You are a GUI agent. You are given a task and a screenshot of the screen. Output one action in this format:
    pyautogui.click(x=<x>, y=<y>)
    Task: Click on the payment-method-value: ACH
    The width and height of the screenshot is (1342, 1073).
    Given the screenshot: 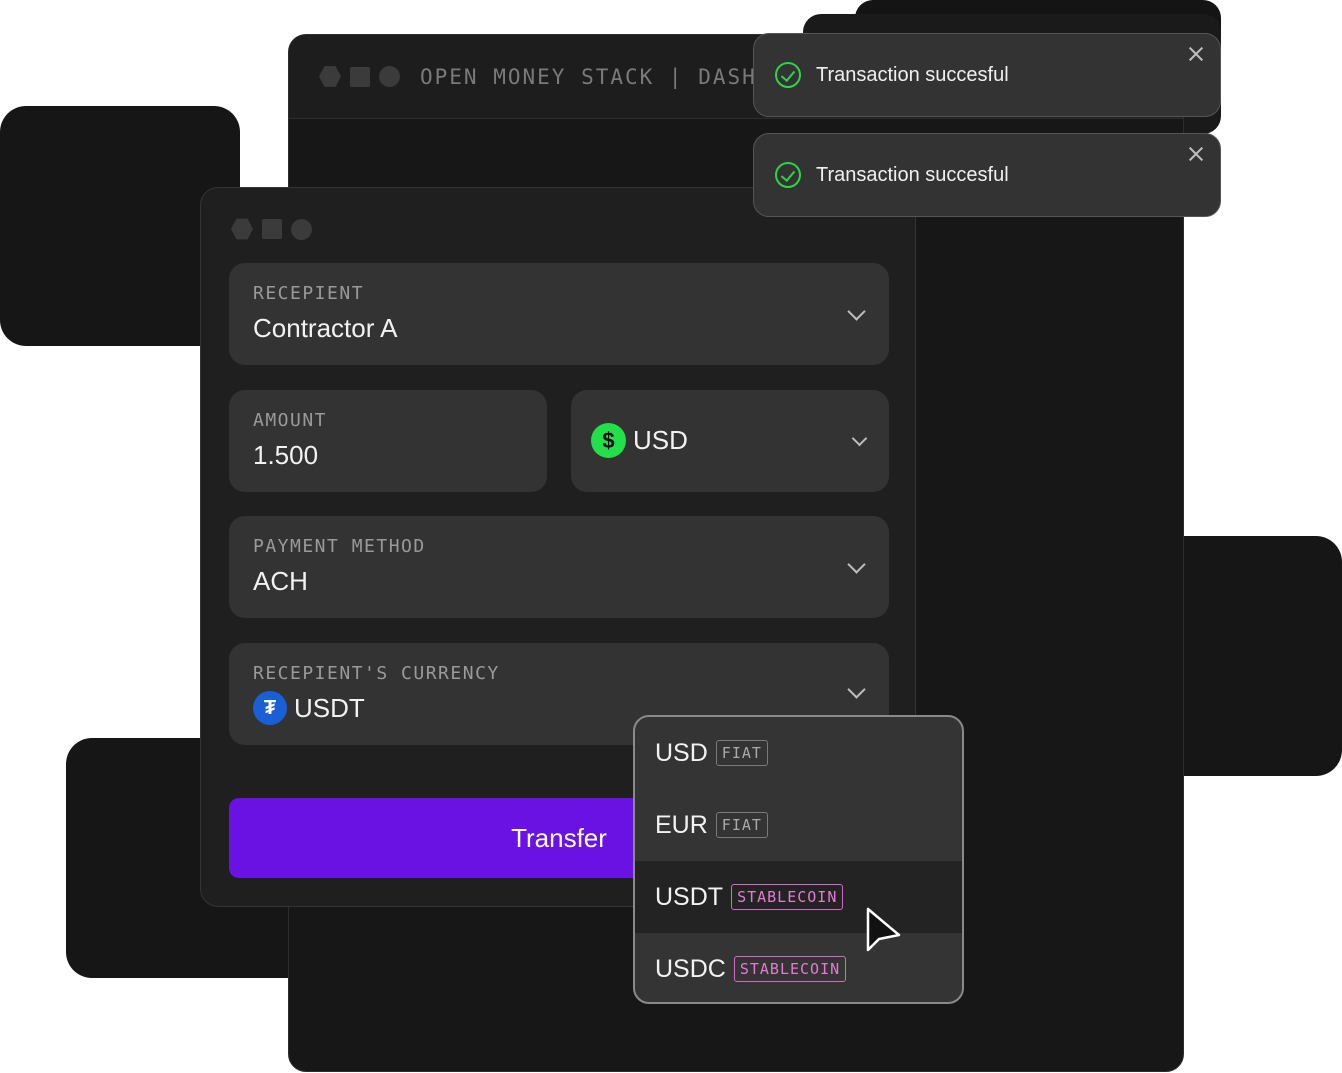 What is the action you would take?
    pyautogui.click(x=280, y=581)
    